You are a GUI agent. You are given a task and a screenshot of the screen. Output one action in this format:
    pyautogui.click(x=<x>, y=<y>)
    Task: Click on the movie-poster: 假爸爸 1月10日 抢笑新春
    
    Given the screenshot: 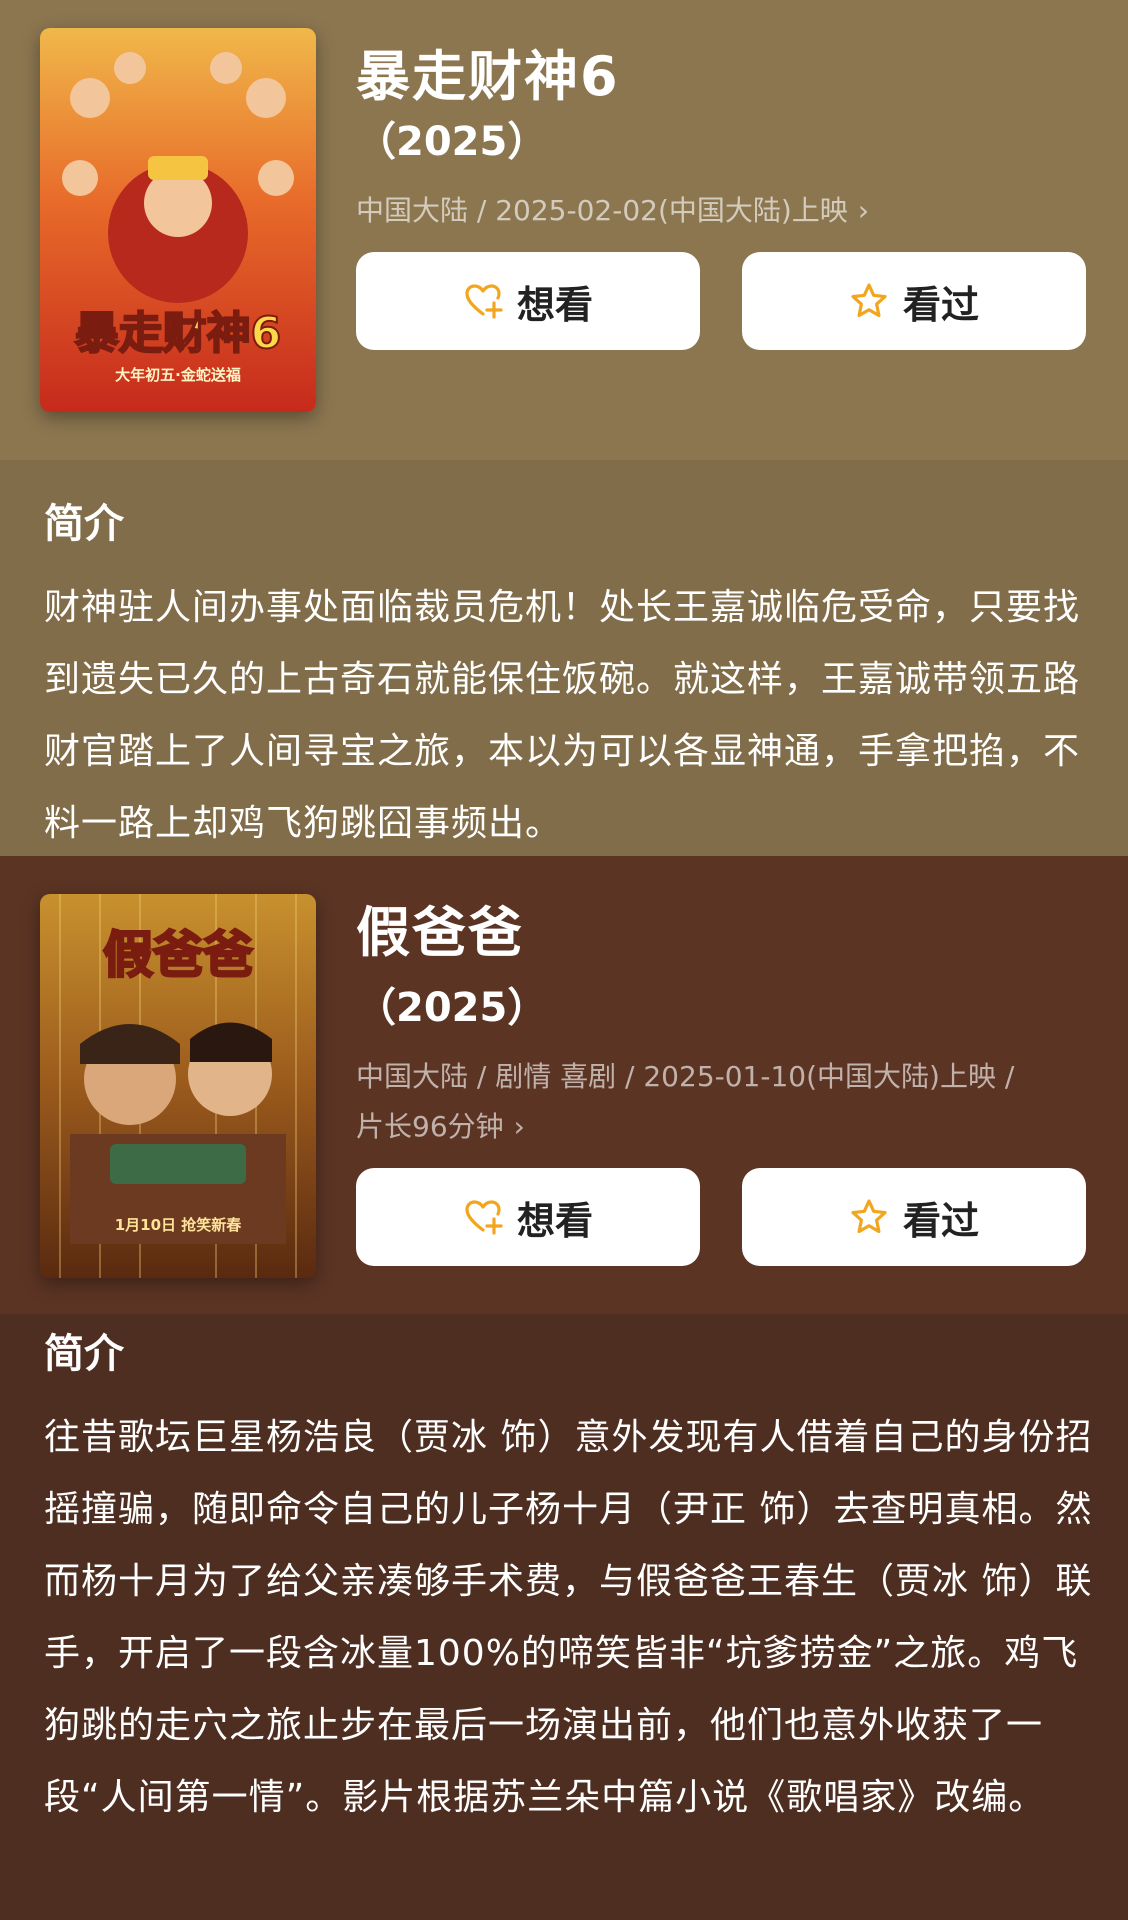 What is the action you would take?
    pyautogui.click(x=178, y=1086)
    